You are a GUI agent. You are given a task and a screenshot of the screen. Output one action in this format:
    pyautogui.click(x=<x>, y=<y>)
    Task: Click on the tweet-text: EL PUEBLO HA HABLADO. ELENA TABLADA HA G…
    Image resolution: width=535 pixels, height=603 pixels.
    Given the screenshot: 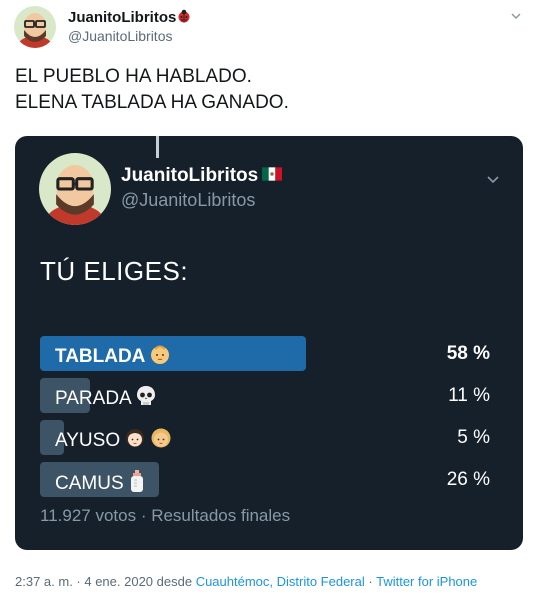 What is the action you would take?
    pyautogui.click(x=152, y=90)
    